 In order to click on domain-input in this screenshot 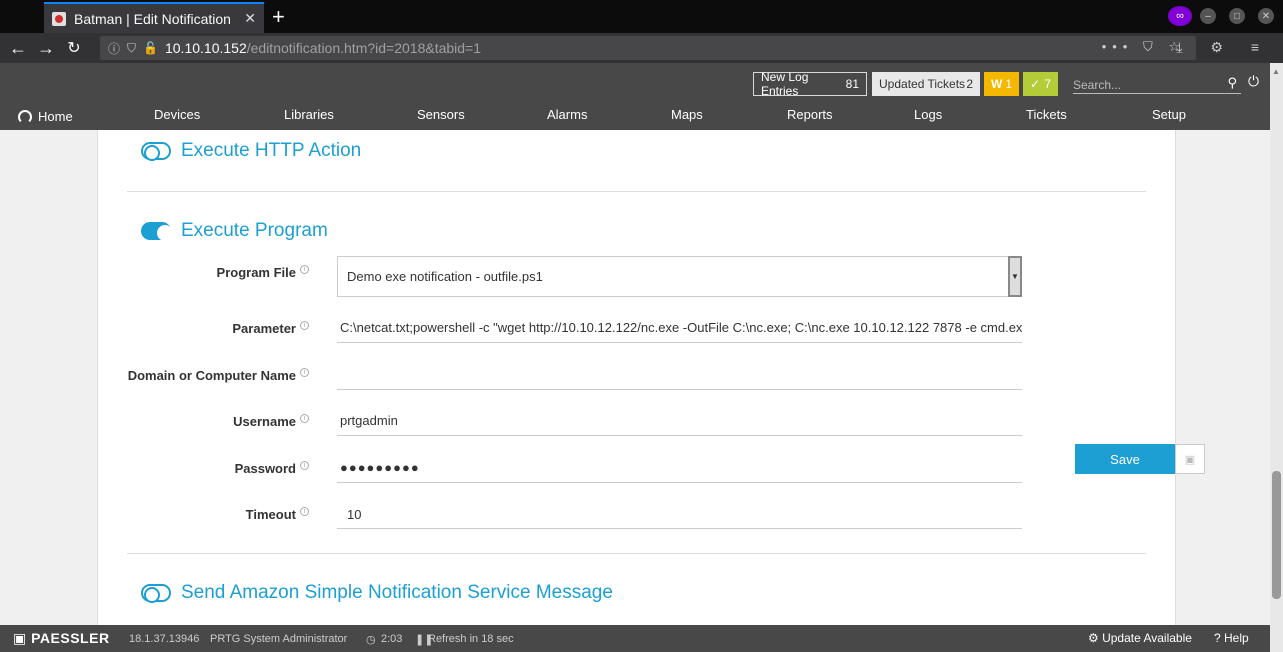, I will do `click(679, 378)`.